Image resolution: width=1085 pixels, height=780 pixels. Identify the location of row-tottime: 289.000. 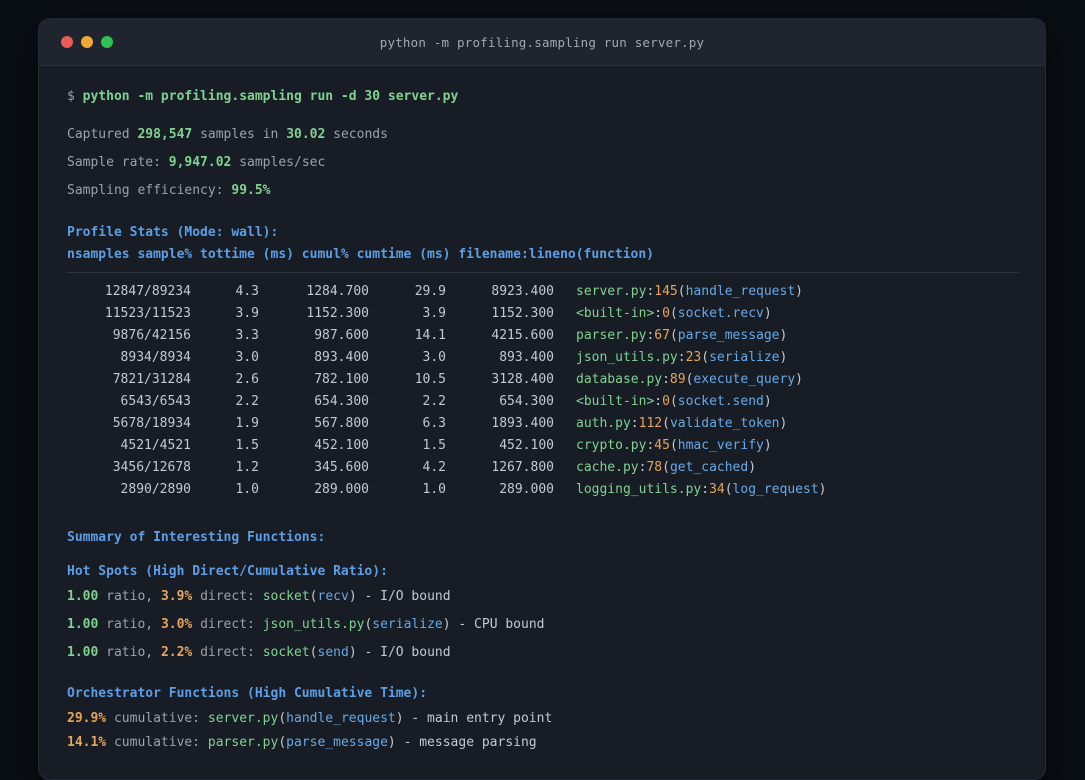
(341, 489).